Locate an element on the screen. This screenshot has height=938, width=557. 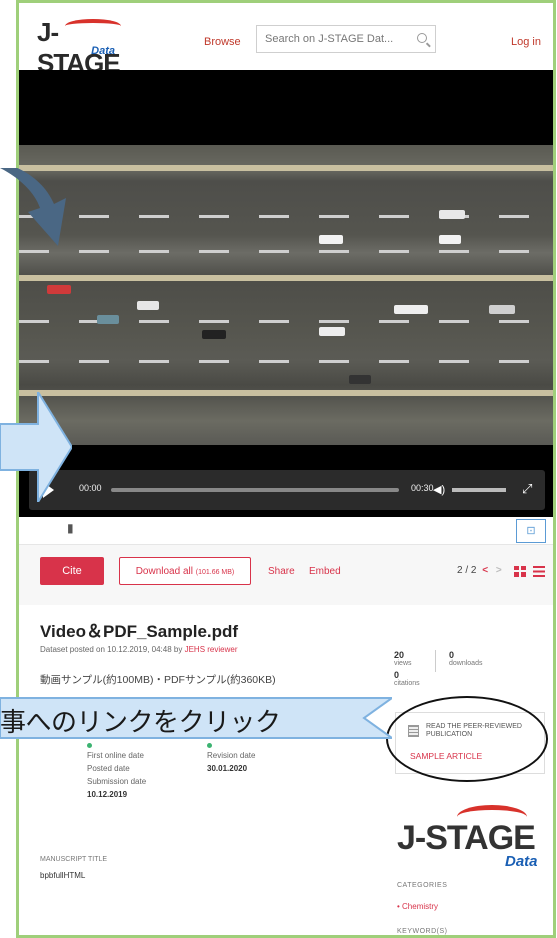
logo-swoosh-icon is located at coordinates (93, 26).